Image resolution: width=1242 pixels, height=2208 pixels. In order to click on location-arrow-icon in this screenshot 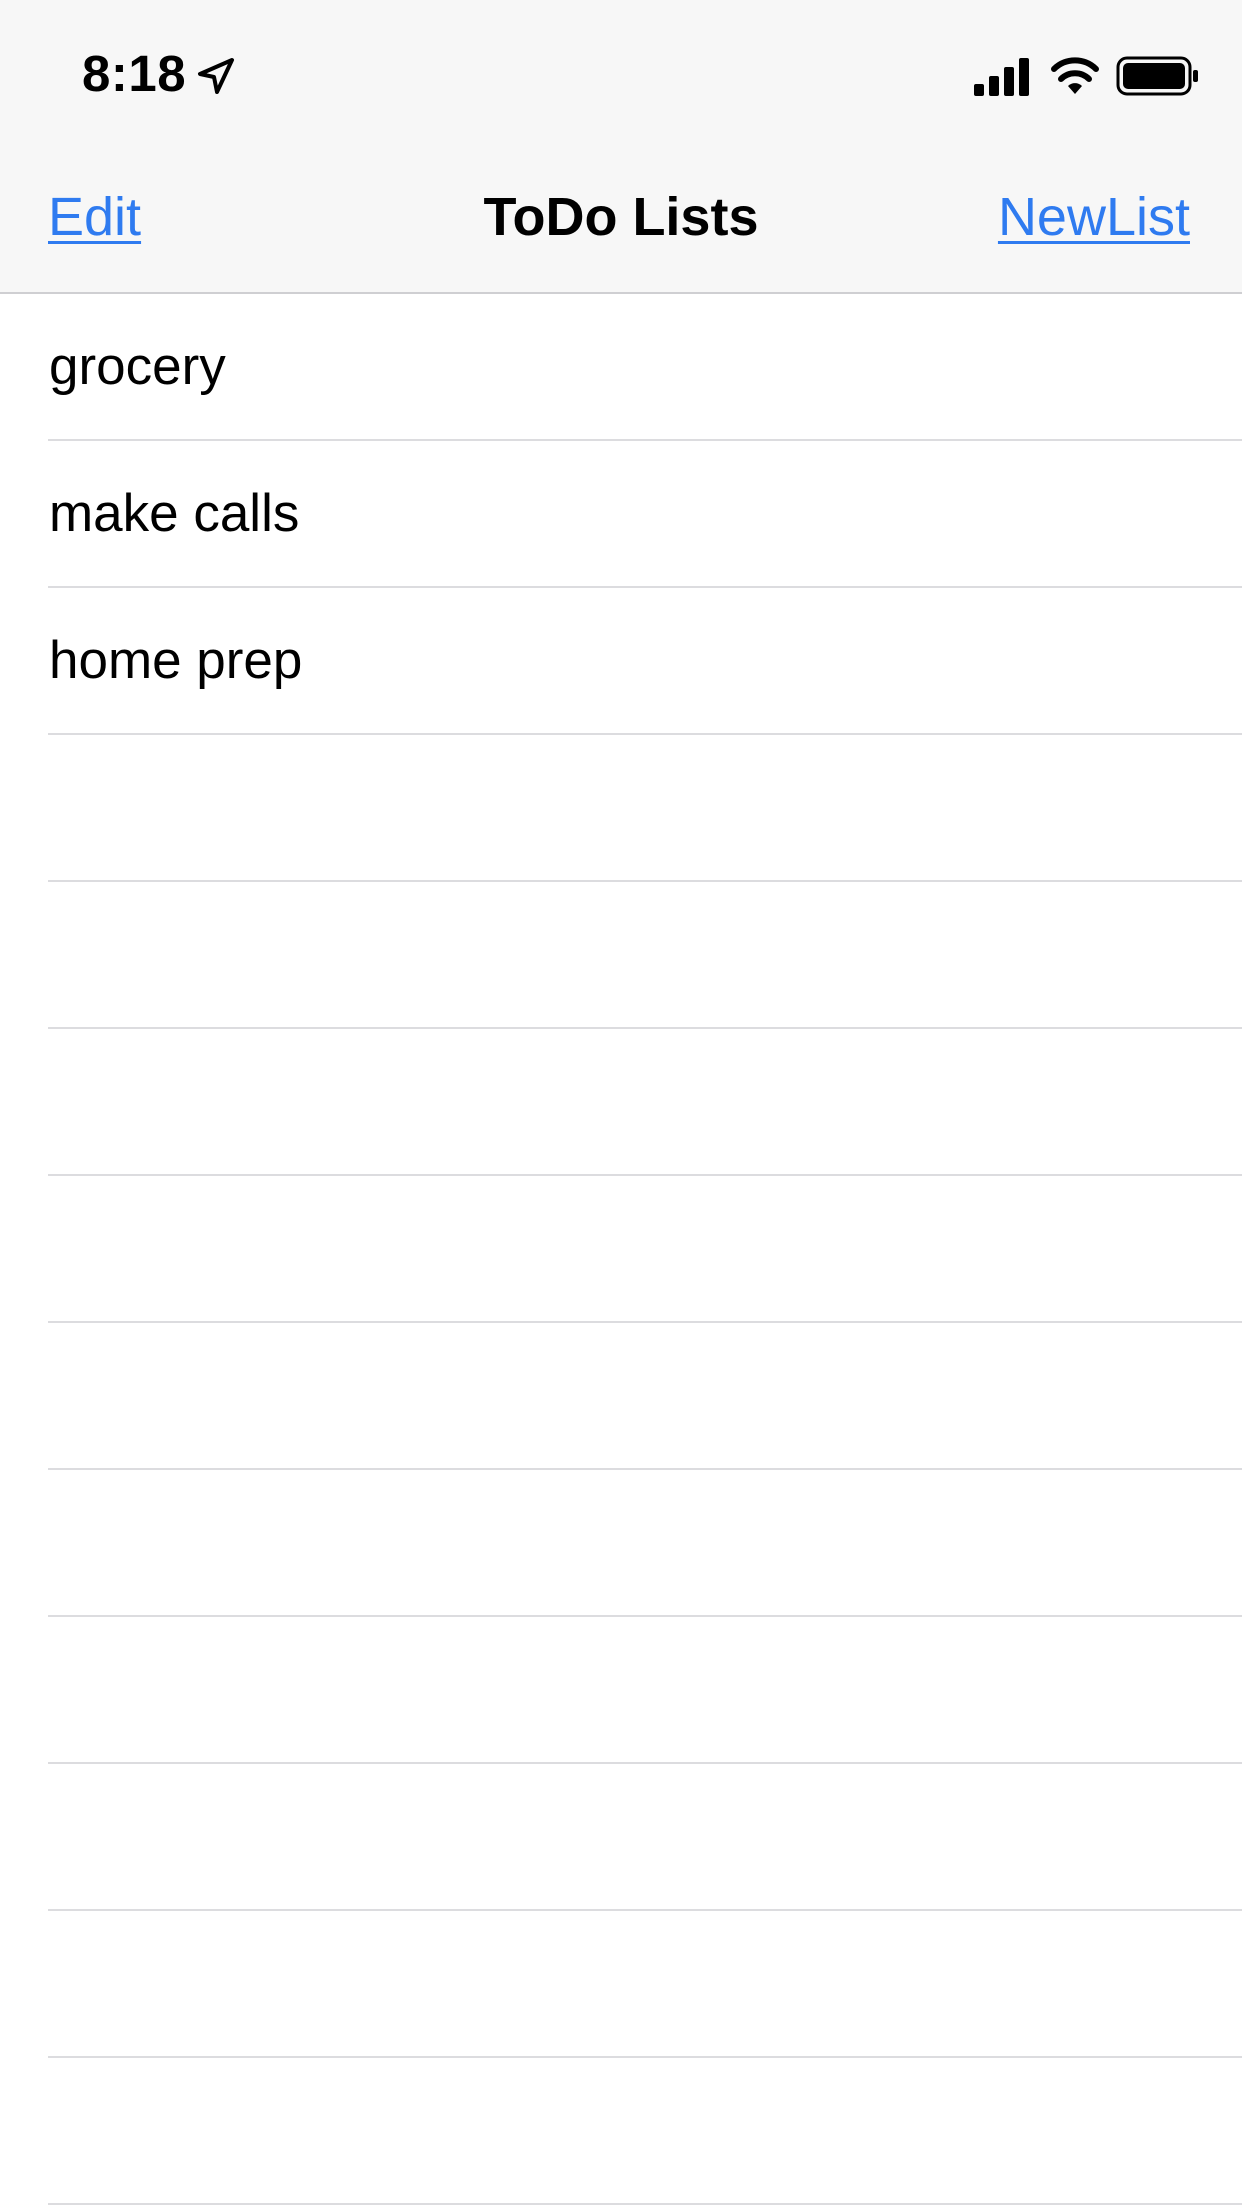, I will do `click(216, 76)`.